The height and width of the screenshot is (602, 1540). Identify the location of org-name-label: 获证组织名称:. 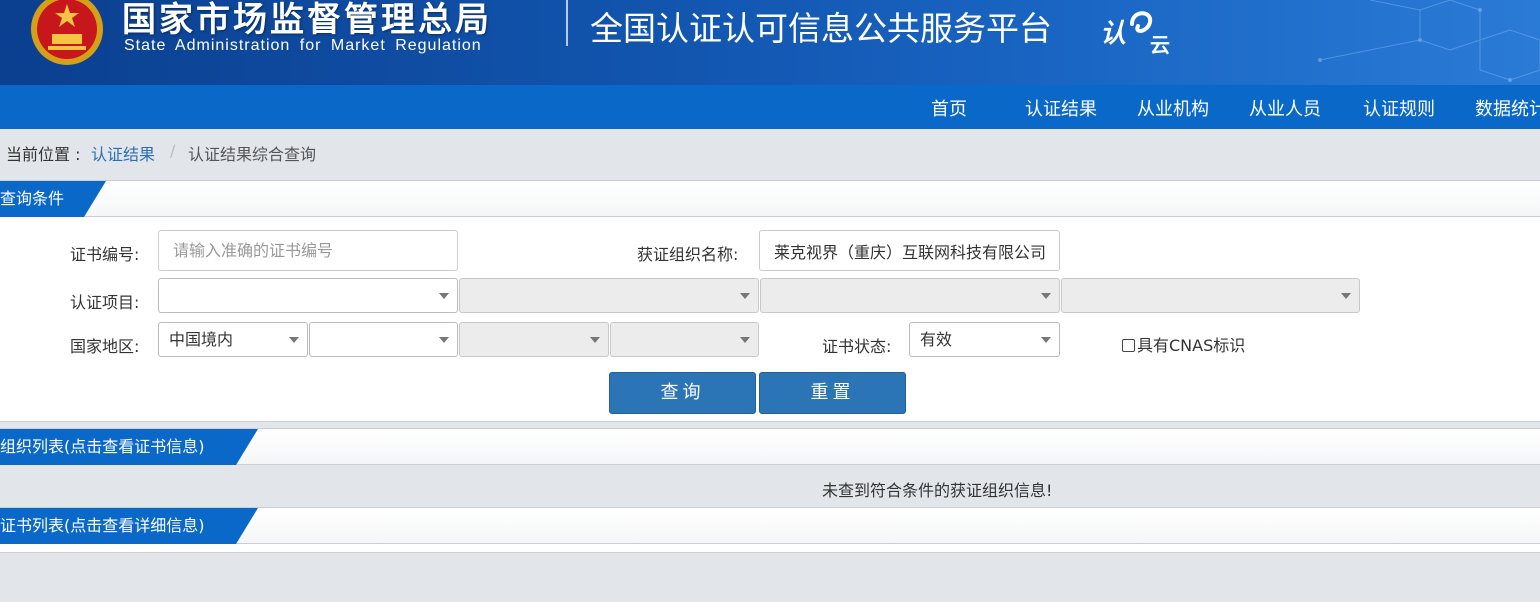
(688, 254).